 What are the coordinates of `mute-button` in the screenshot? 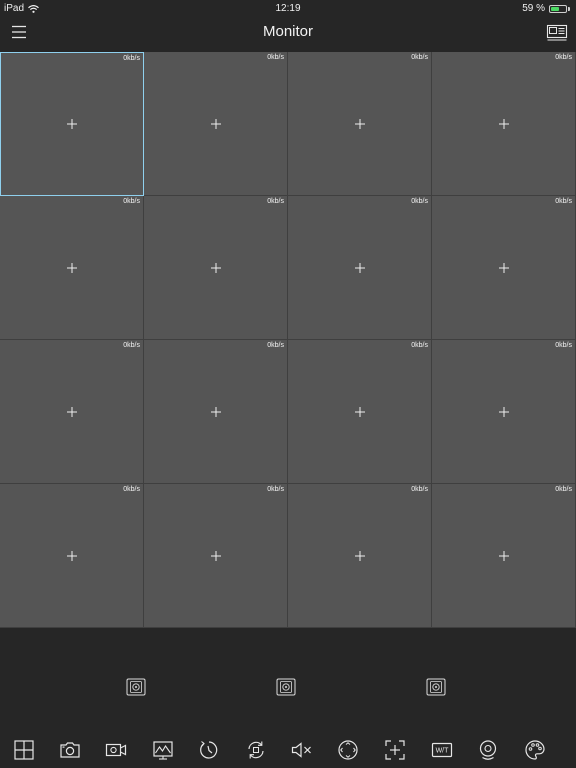 It's located at (302, 750).